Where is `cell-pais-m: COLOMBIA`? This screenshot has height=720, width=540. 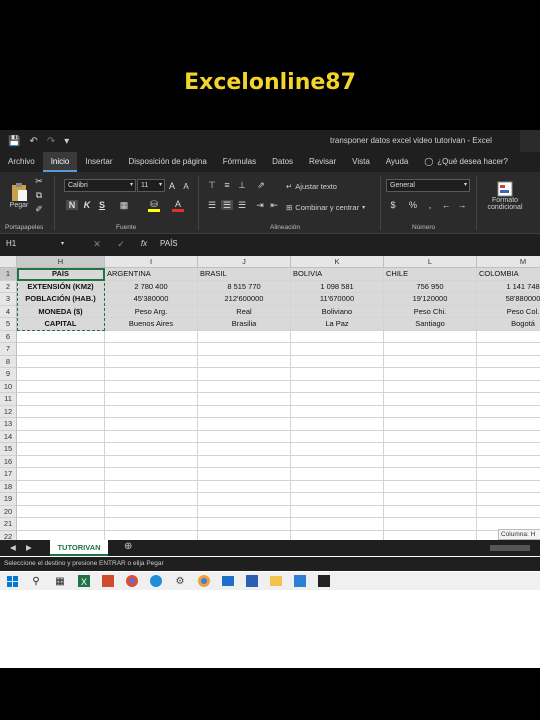
cell-pais-m: COLOMBIA is located at coordinates (508, 274).